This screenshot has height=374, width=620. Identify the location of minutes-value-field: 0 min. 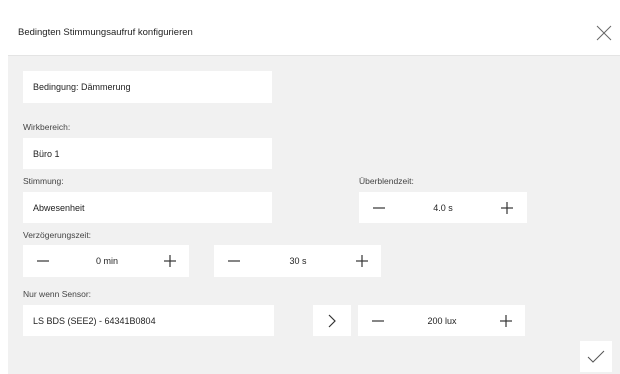
(107, 261).